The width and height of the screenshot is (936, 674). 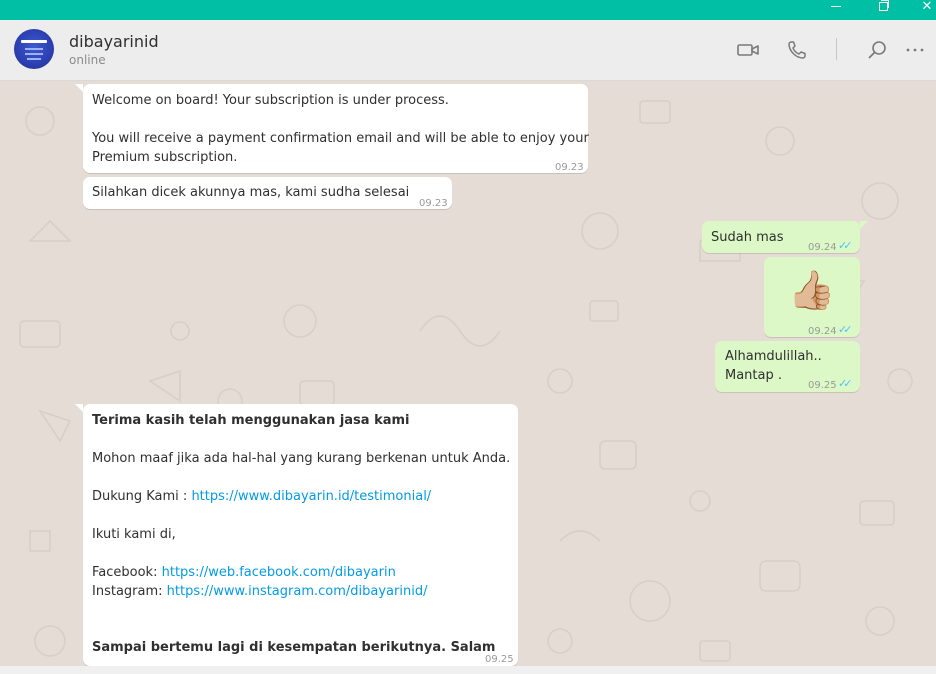 What do you see at coordinates (924, 10) in the screenshot?
I see `close-button: ✕` at bounding box center [924, 10].